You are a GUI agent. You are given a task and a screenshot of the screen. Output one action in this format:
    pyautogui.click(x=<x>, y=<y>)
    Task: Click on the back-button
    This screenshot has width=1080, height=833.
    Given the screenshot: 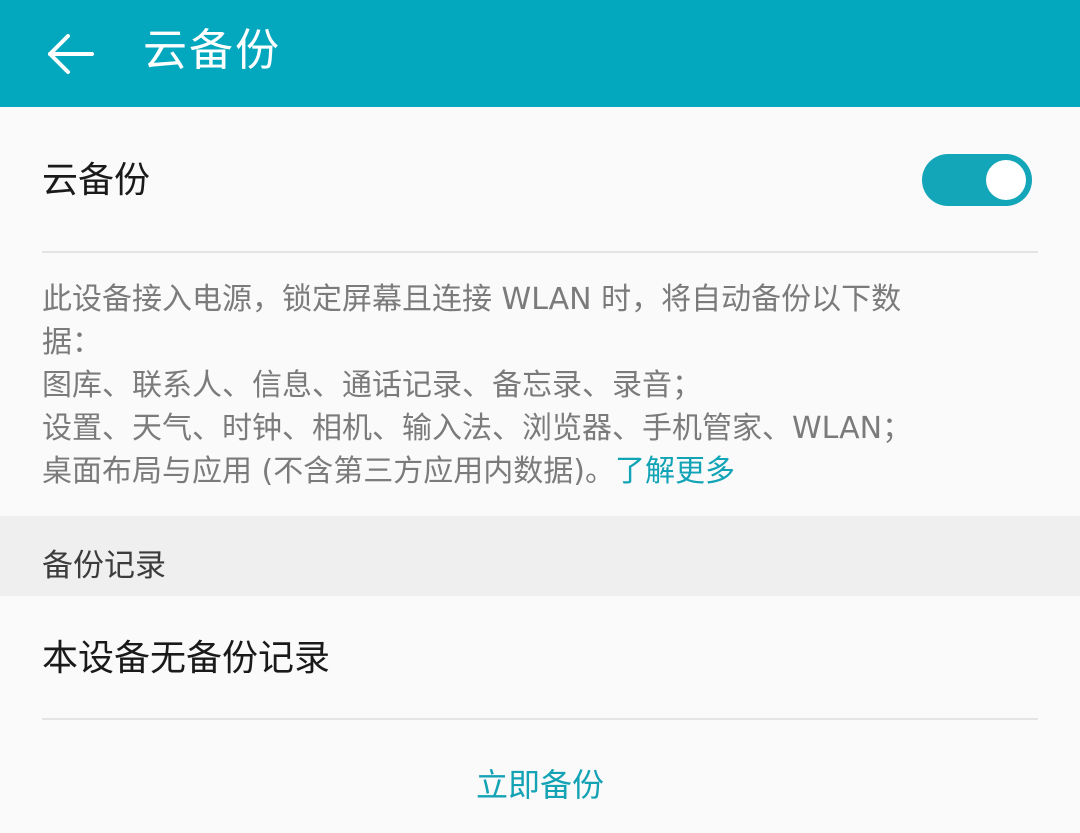 What is the action you would take?
    pyautogui.click(x=72, y=54)
    